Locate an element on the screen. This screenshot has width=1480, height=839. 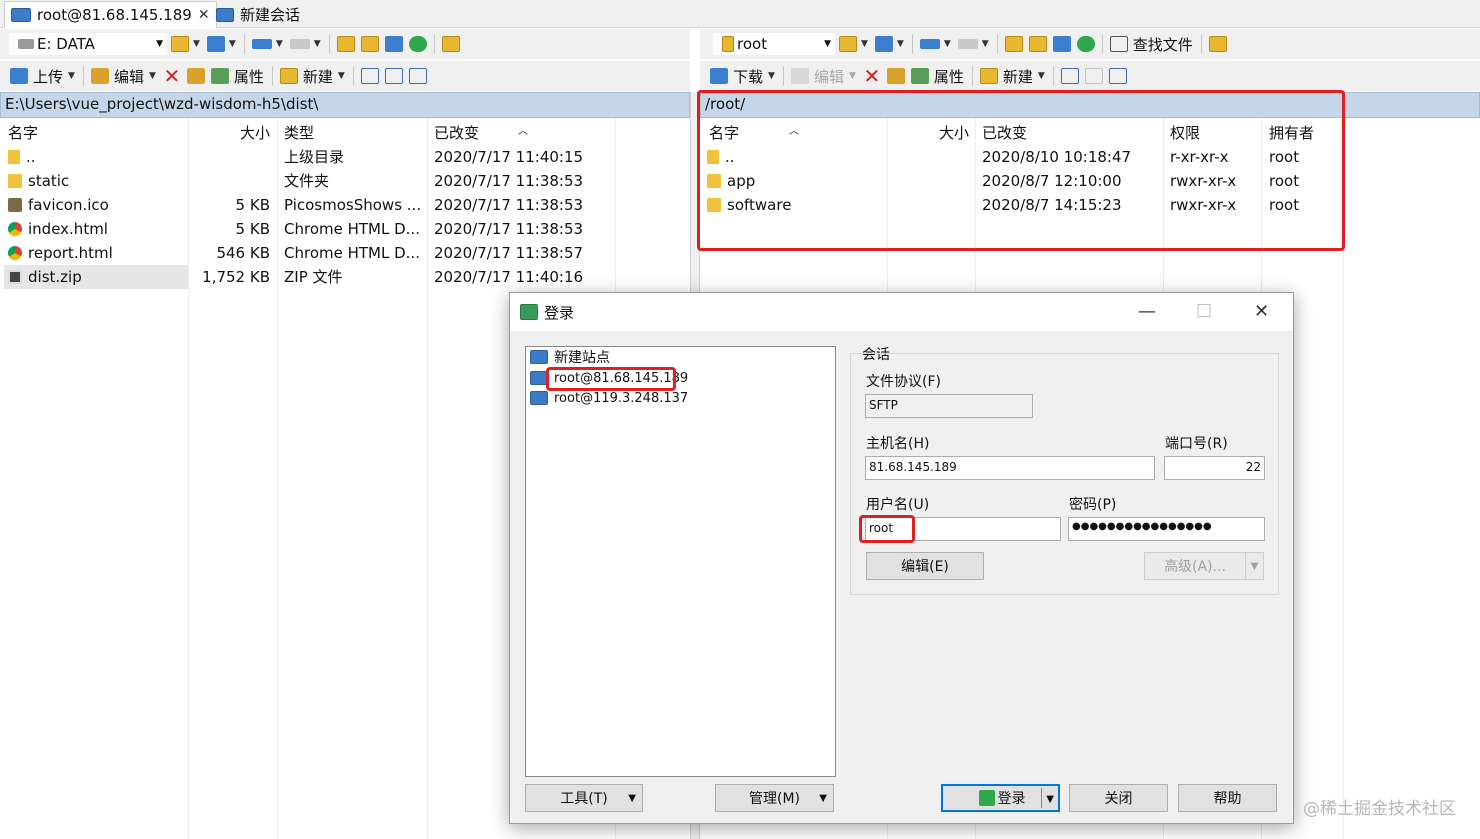
column-modified: 已改变 is located at coordinates (456, 131).